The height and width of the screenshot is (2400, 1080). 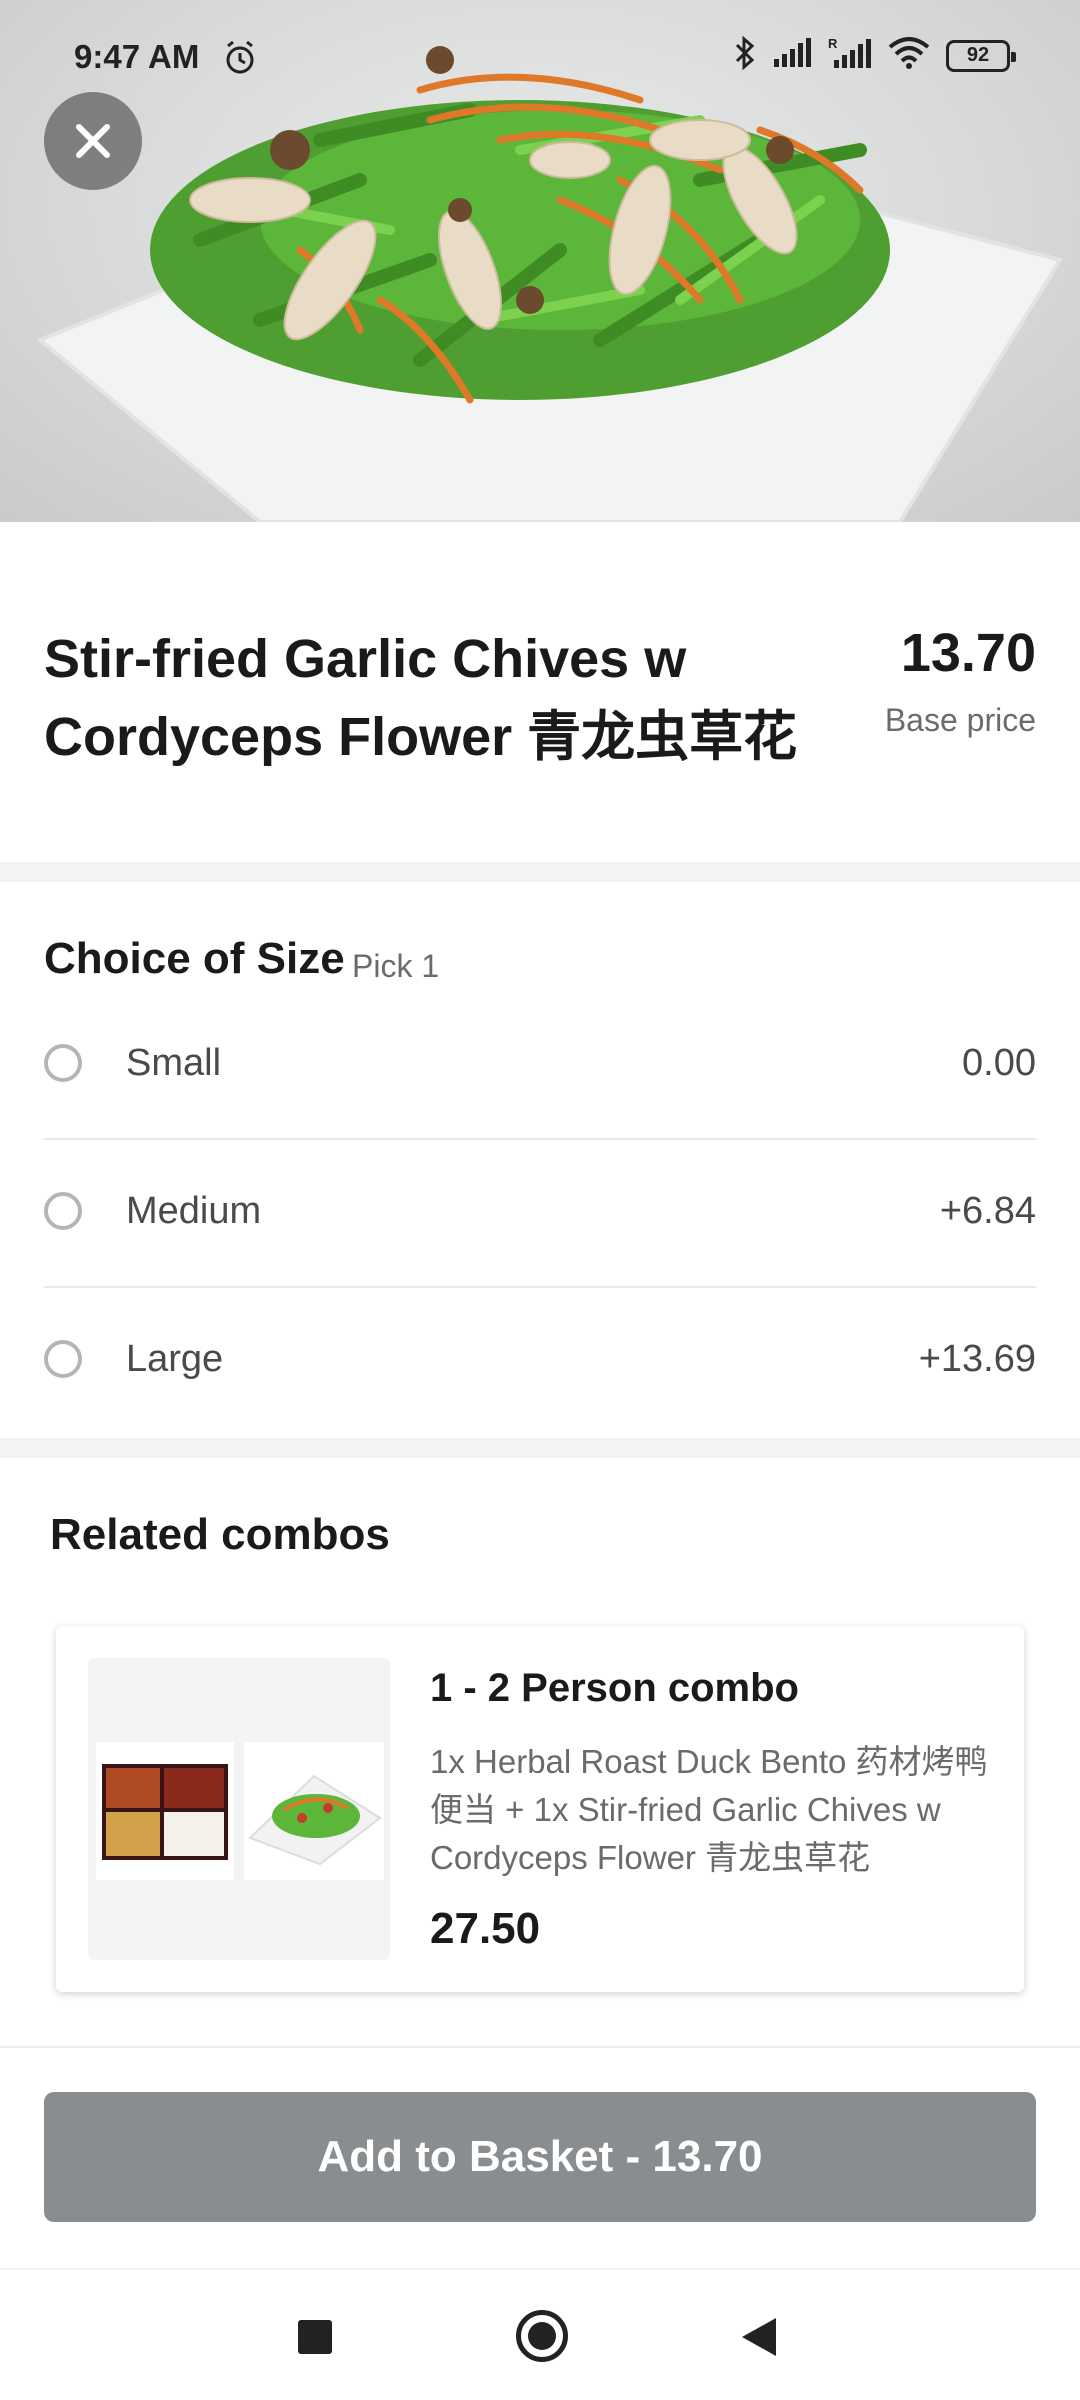 What do you see at coordinates (759, 2337) in the screenshot?
I see `back-icon` at bounding box center [759, 2337].